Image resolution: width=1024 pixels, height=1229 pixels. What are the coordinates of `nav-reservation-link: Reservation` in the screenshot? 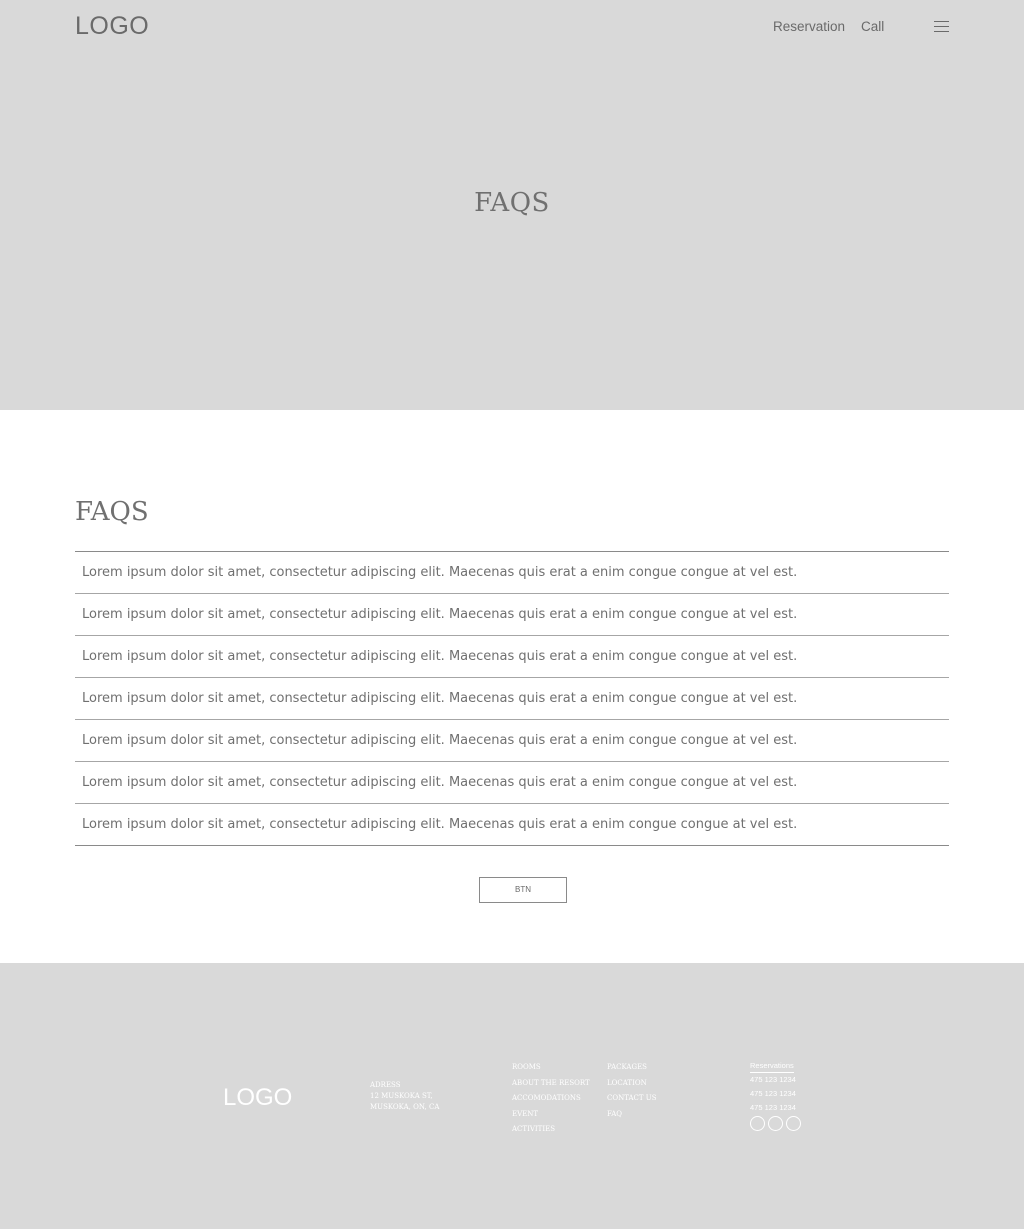 It's located at (809, 26).